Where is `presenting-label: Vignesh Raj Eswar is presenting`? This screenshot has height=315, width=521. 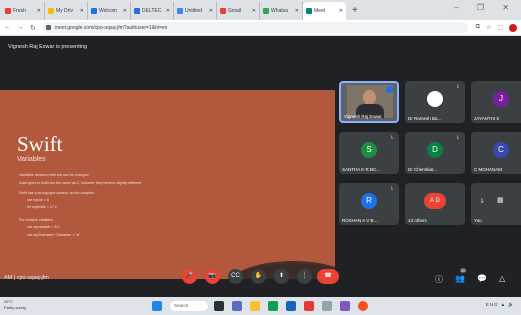 presenting-label: Vignesh Raj Eswar is presenting is located at coordinates (48, 47).